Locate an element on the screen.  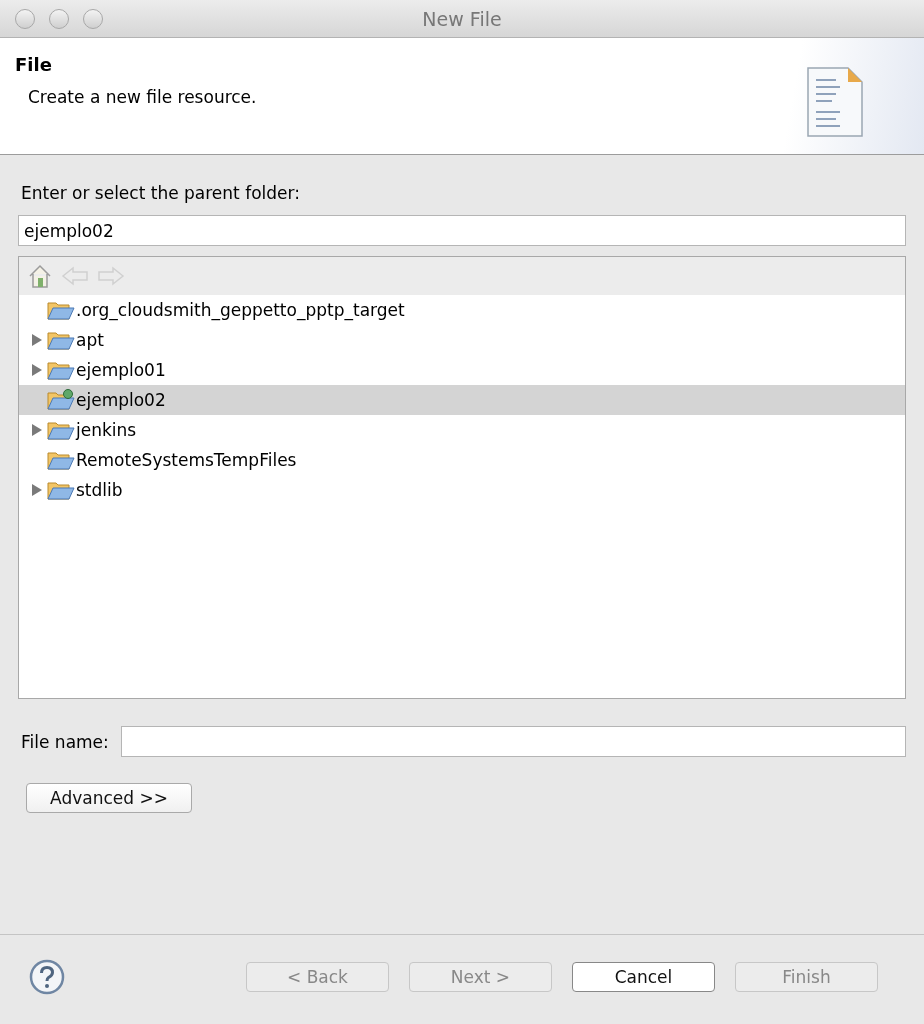
forward-arrow-icon is located at coordinates (111, 276).